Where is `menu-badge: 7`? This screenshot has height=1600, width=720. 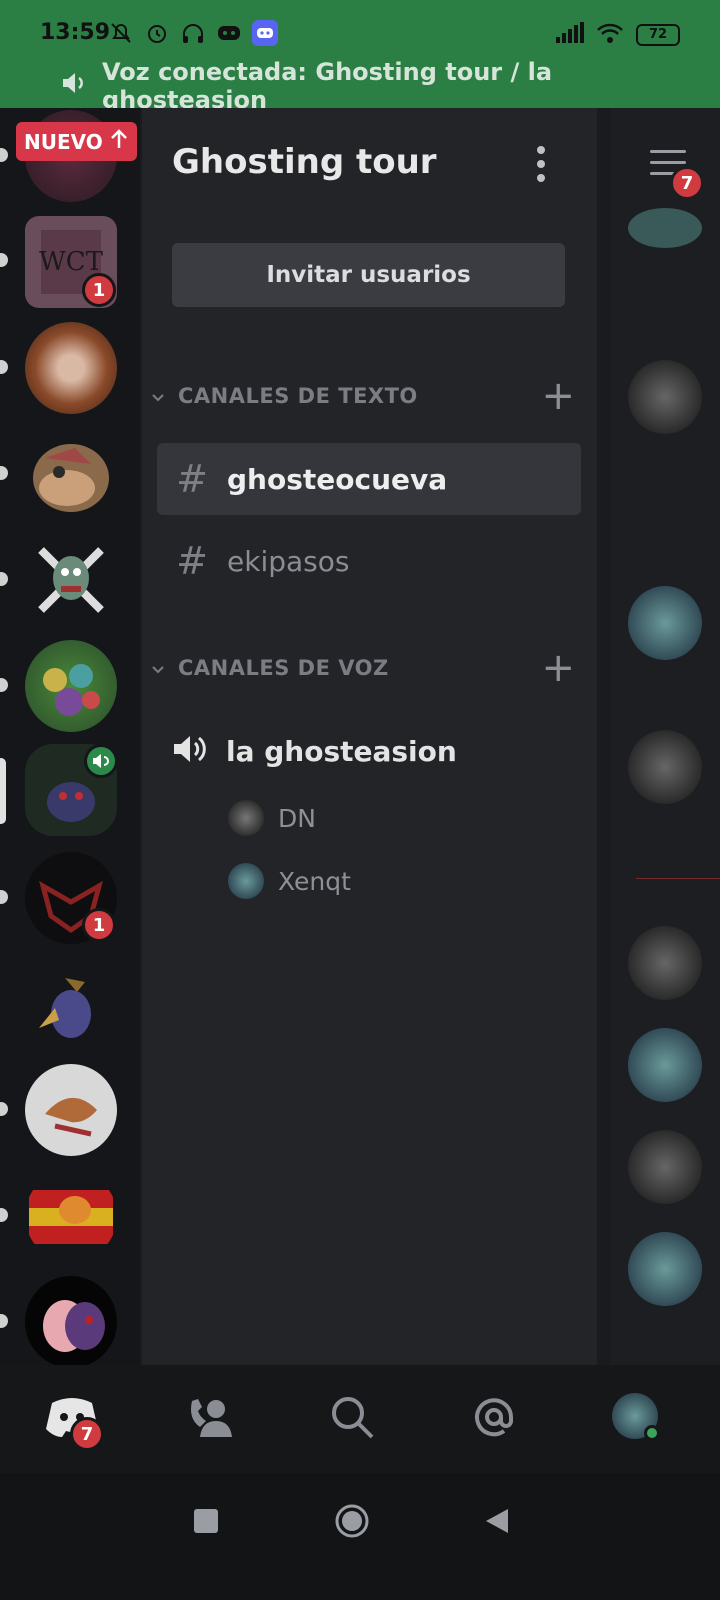
menu-badge: 7 is located at coordinates (687, 183).